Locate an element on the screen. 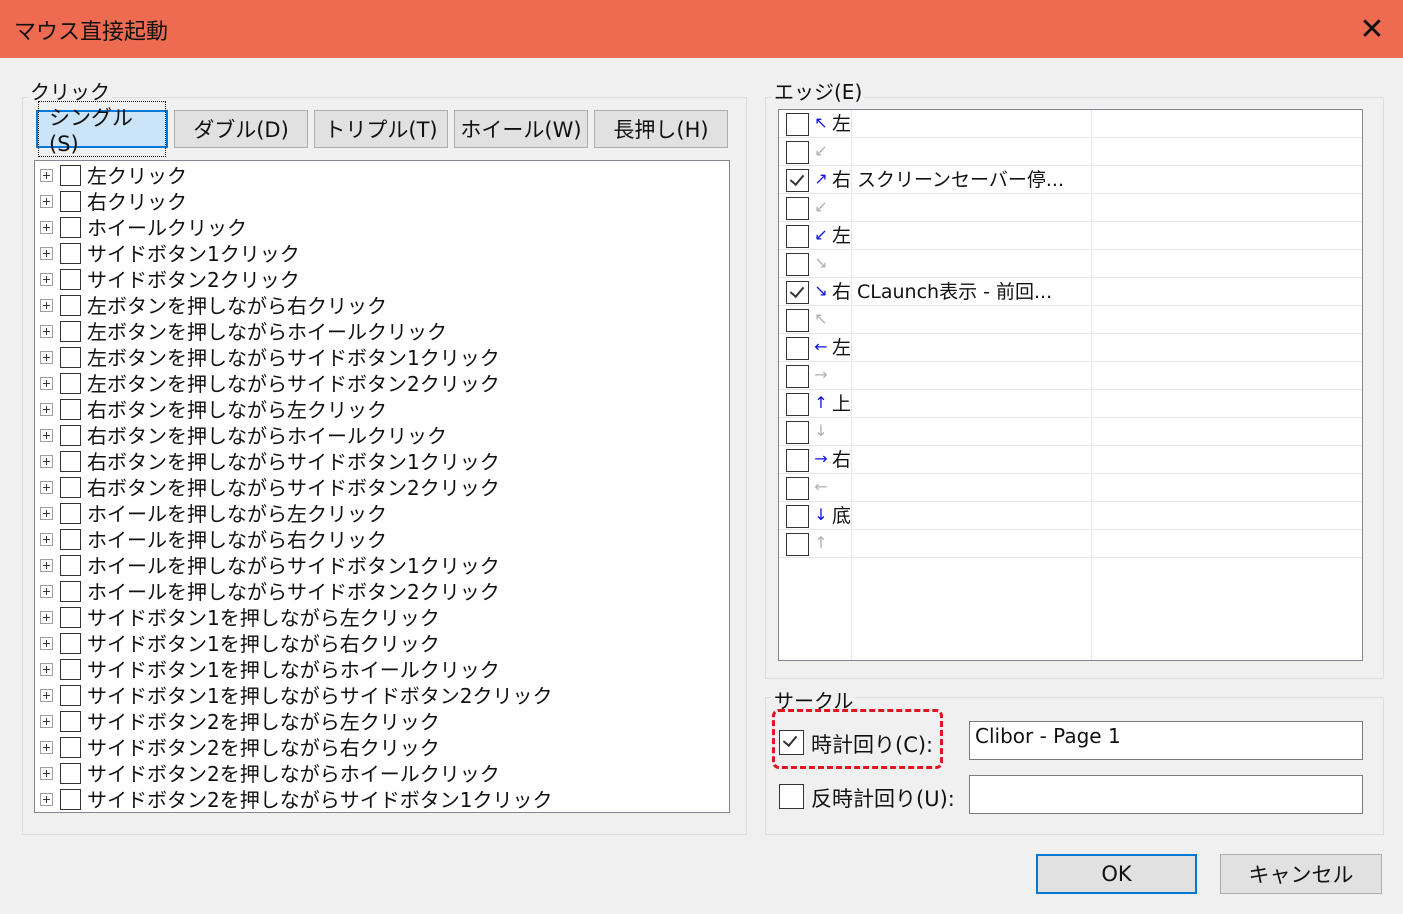 The height and width of the screenshot is (914, 1403). edge-row: → 右 is located at coordinates (1070, 460).